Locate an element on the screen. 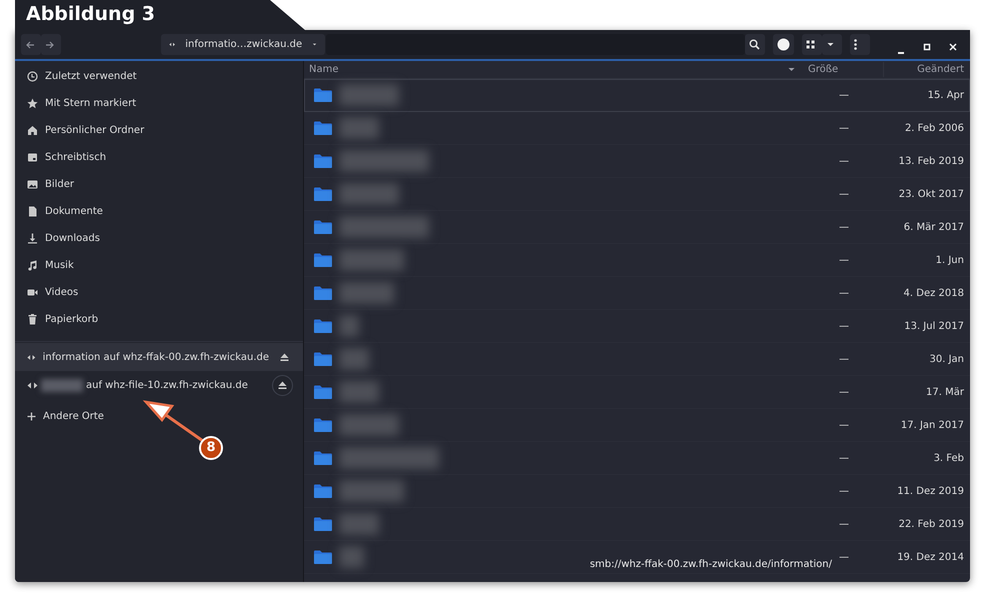 The height and width of the screenshot is (600, 987). annotation-arrow is located at coordinates (173, 421).